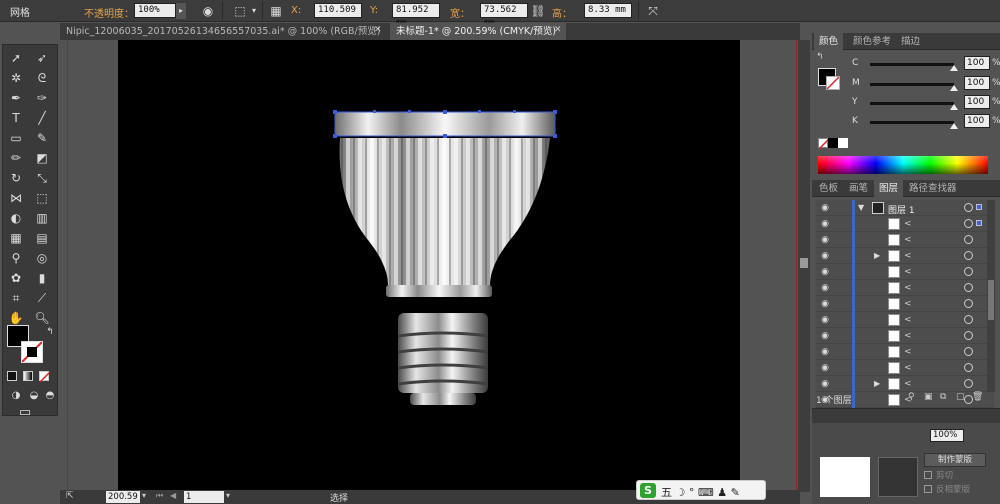 This screenshot has width=1000, height=504. I want to click on swap-colors-icon: ↰, so click(820, 57).